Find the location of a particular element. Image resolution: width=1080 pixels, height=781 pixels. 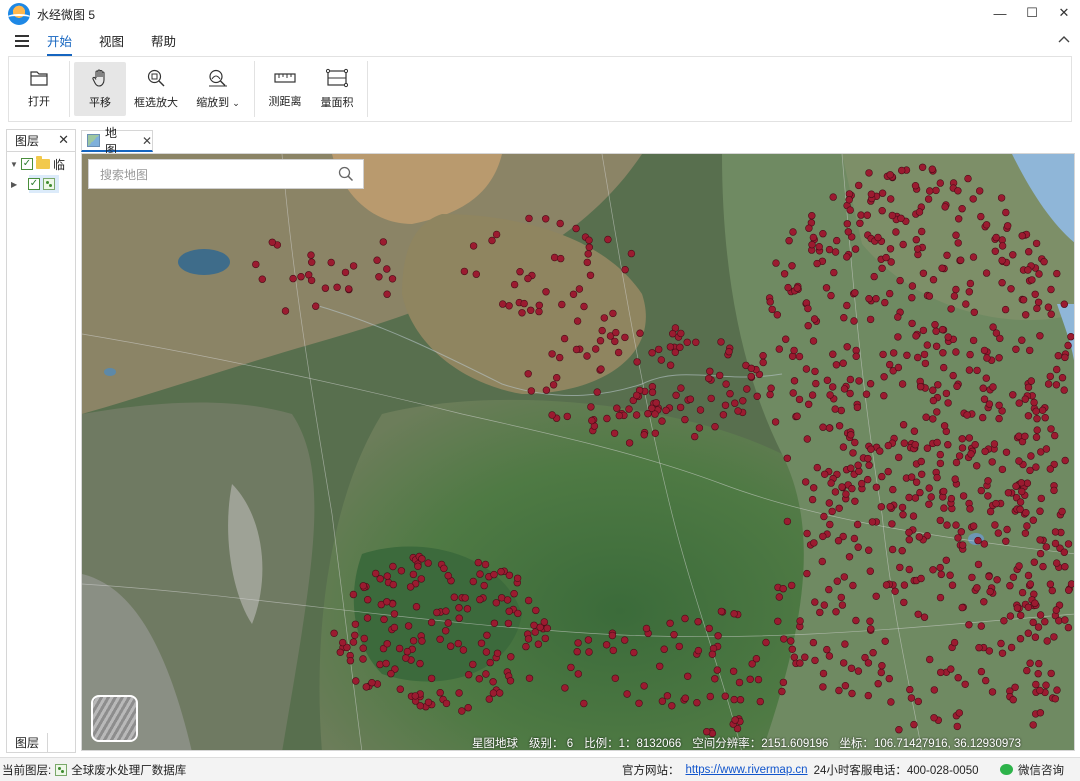

site-link: https://www.rivermap.cn is located at coordinates (747, 770).